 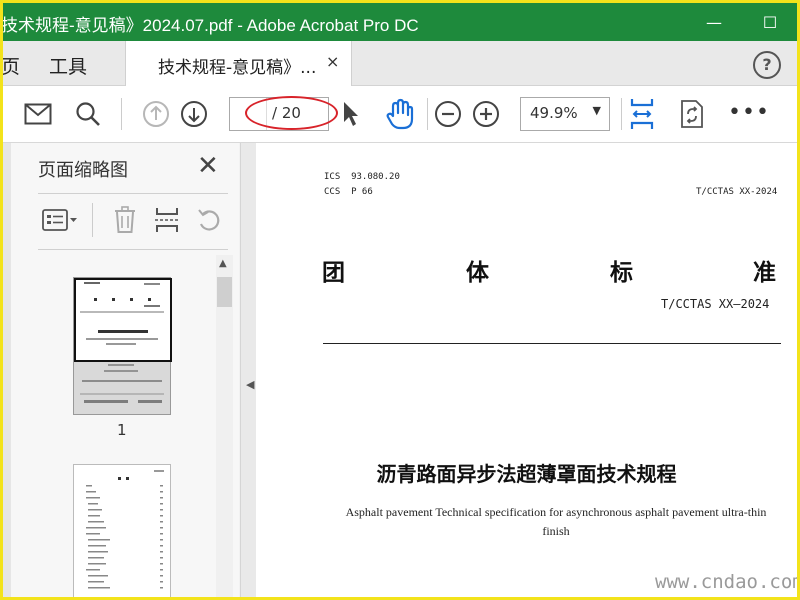 I want to click on header-rule, so click(x=552, y=343).